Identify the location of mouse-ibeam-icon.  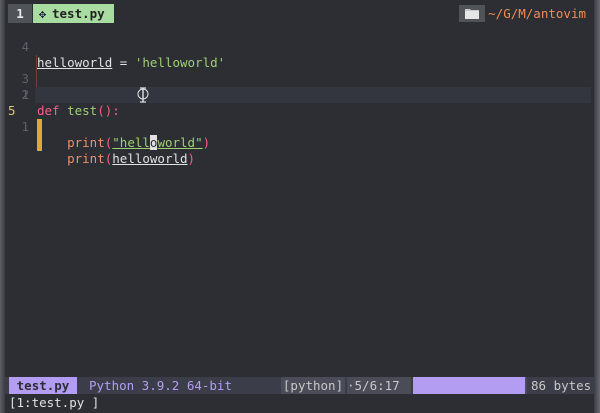
(143, 95).